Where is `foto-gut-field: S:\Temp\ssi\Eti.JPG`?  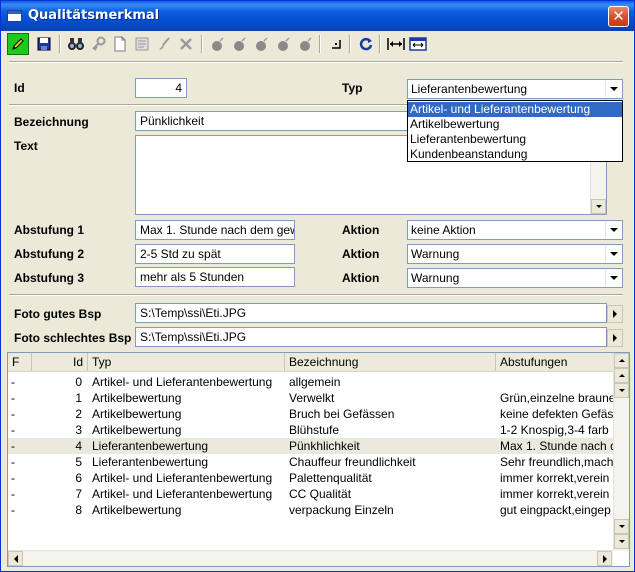 foto-gut-field: S:\Temp\ssi\Eti.JPG is located at coordinates (371, 313).